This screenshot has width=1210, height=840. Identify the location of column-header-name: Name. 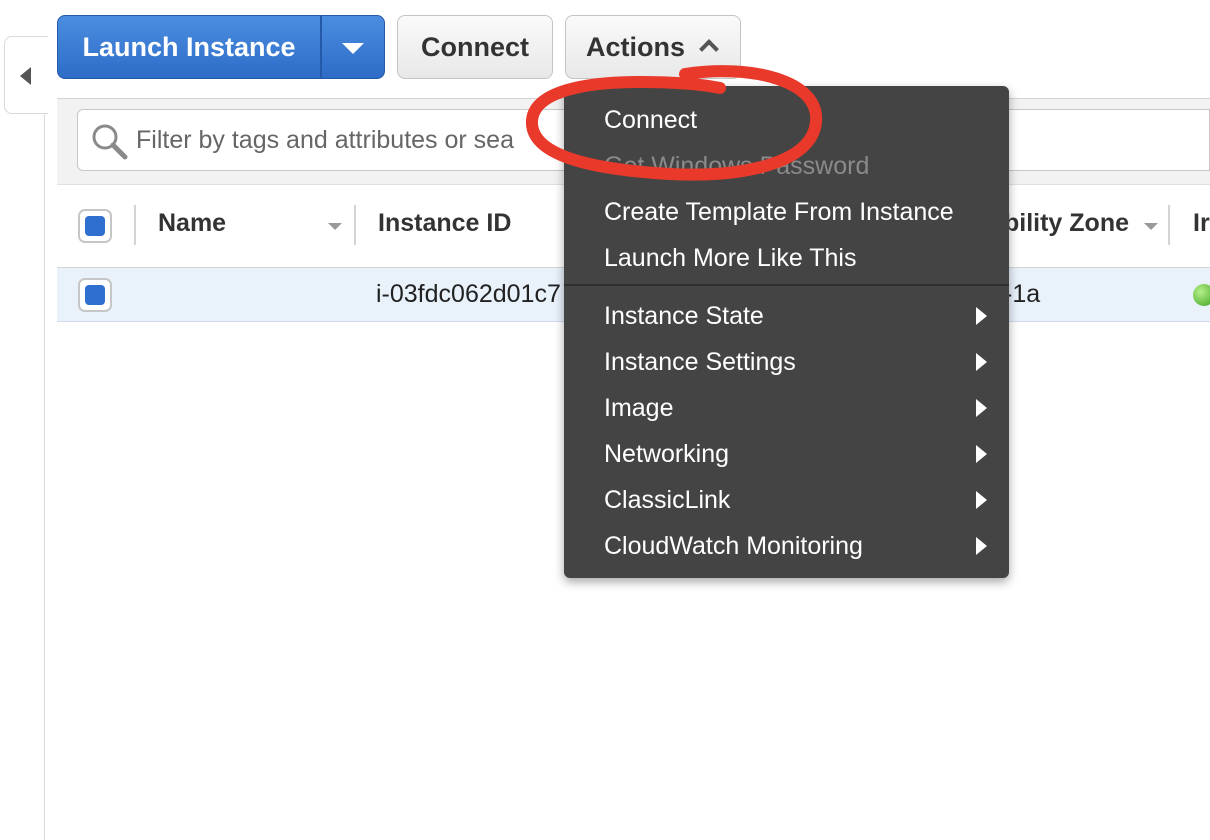
(192, 223).